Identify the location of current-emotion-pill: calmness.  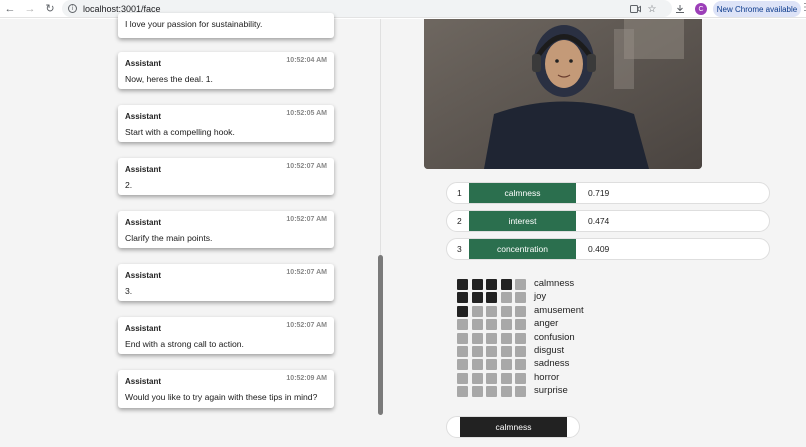
(513, 427).